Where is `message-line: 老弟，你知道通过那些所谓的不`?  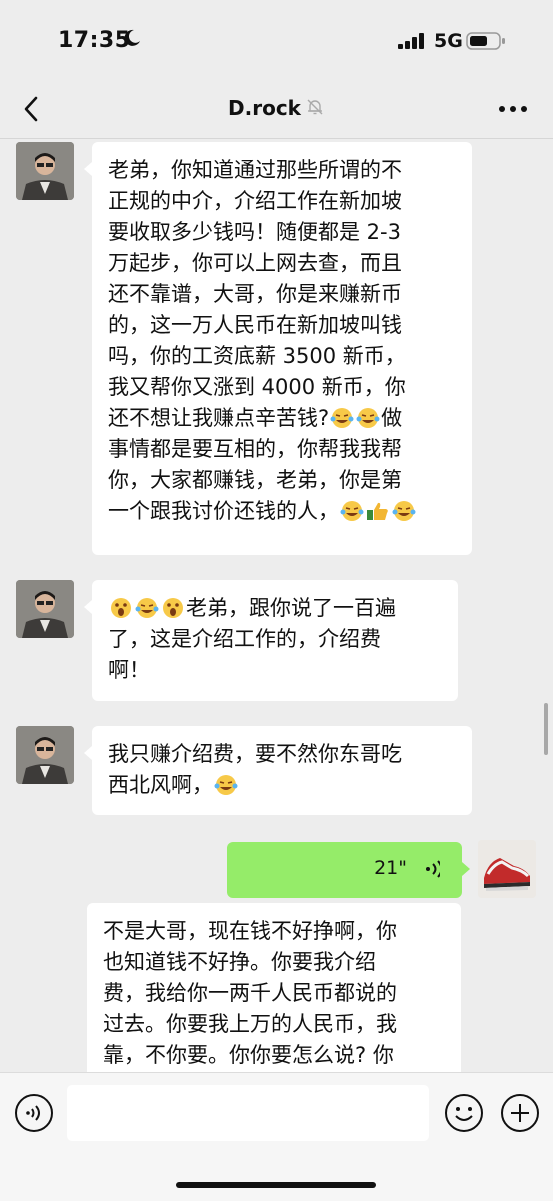
message-line: 老弟，你知道通过那些所谓的不 is located at coordinates (255, 170).